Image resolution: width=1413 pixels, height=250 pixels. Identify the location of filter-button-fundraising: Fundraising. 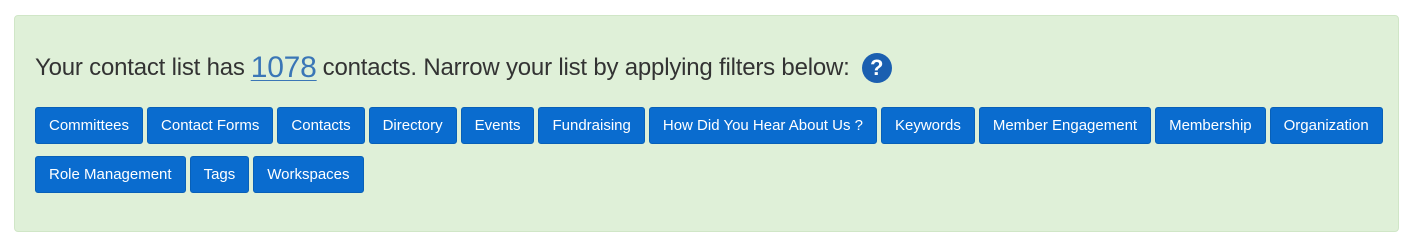
(591, 125).